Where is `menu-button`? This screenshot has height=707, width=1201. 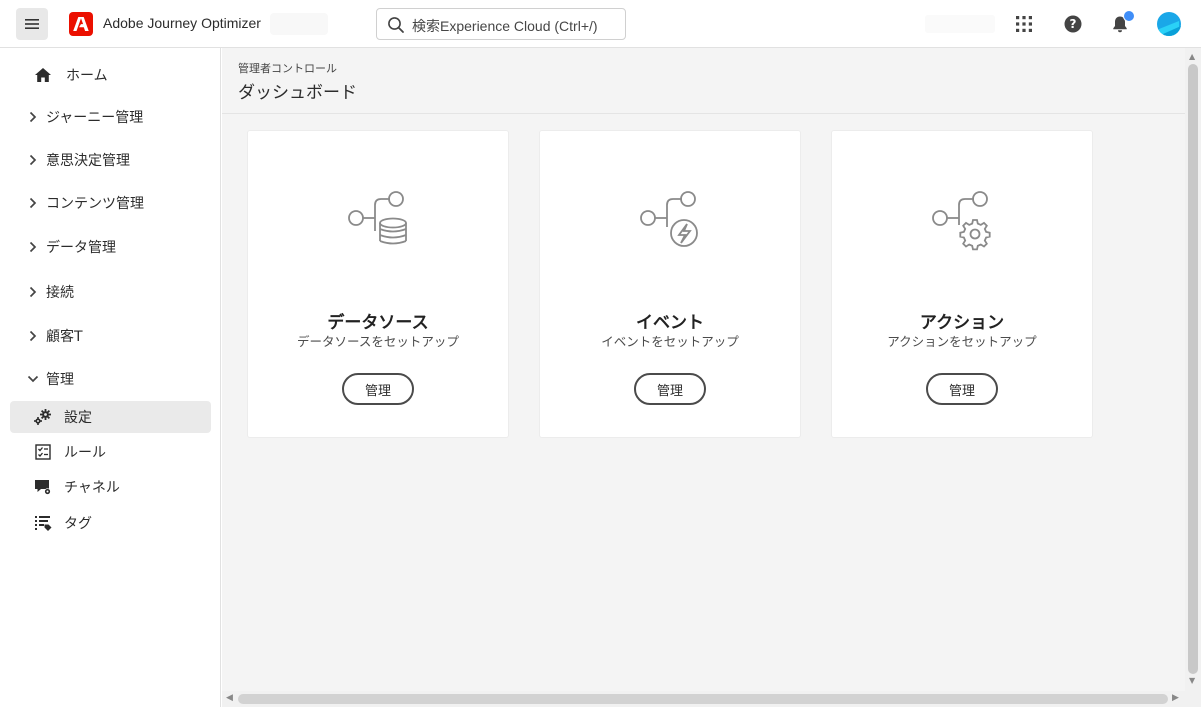 menu-button is located at coordinates (32, 24).